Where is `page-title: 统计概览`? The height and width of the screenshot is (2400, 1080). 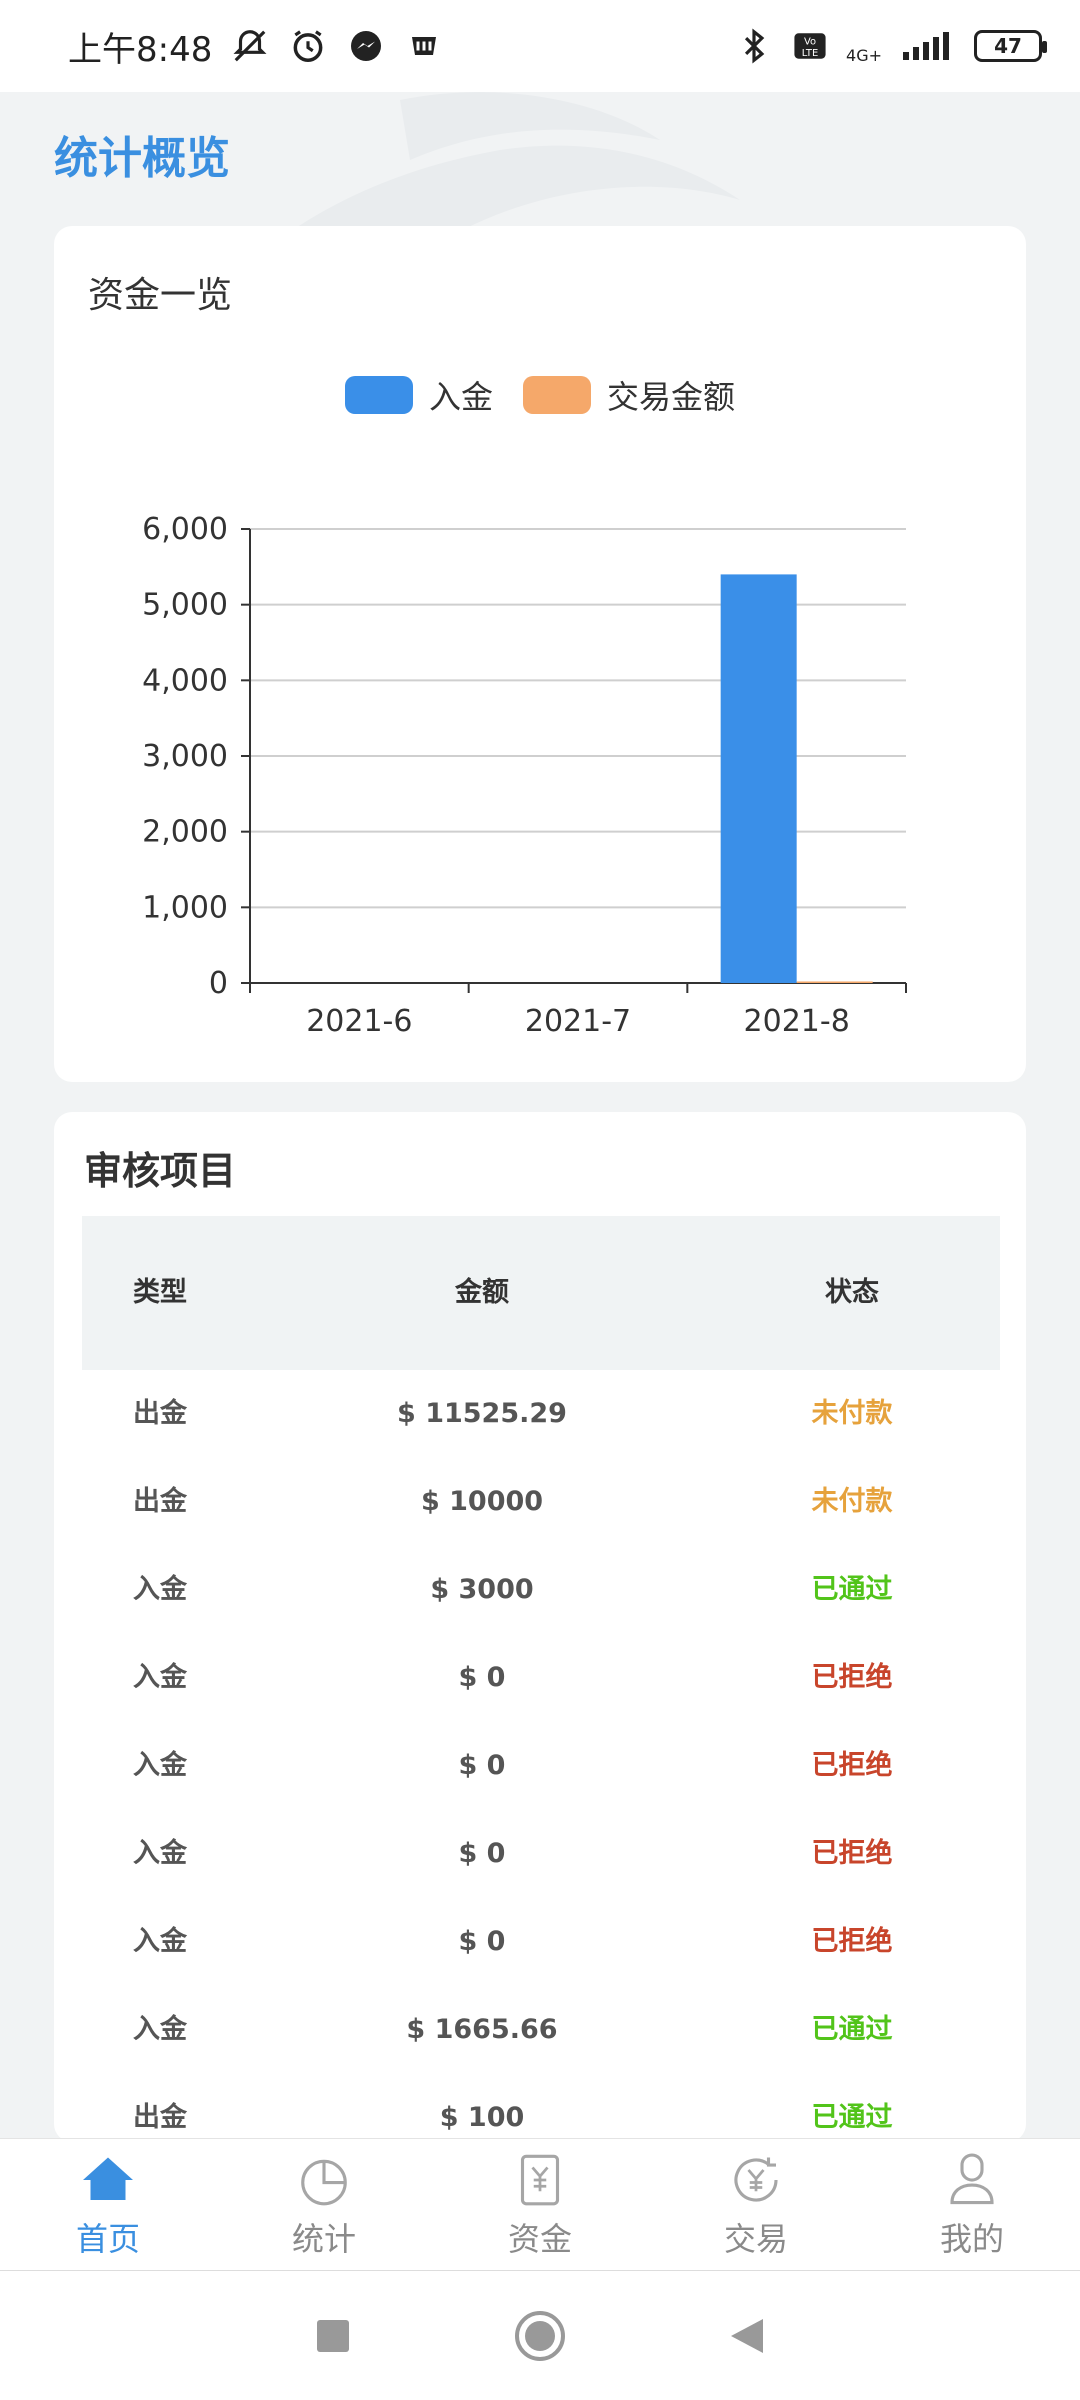
page-title: 统计概览 is located at coordinates (142, 158).